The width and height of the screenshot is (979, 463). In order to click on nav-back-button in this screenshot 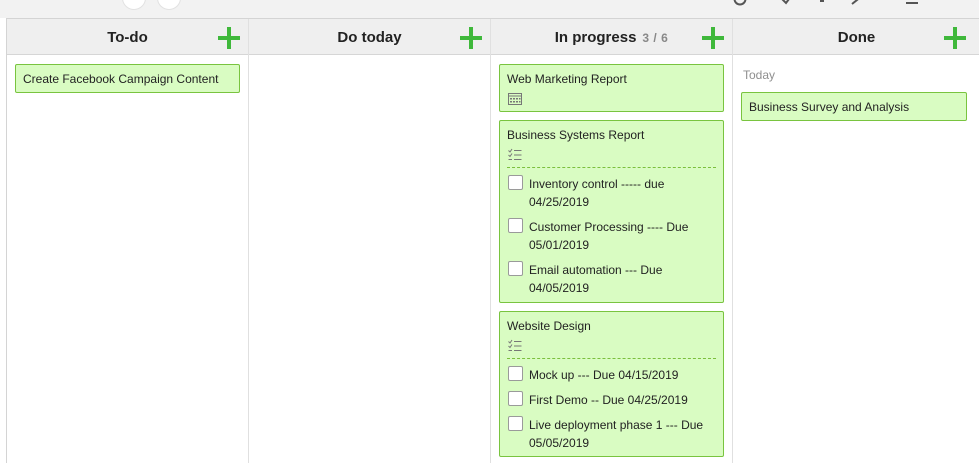, I will do `click(134, 5)`.